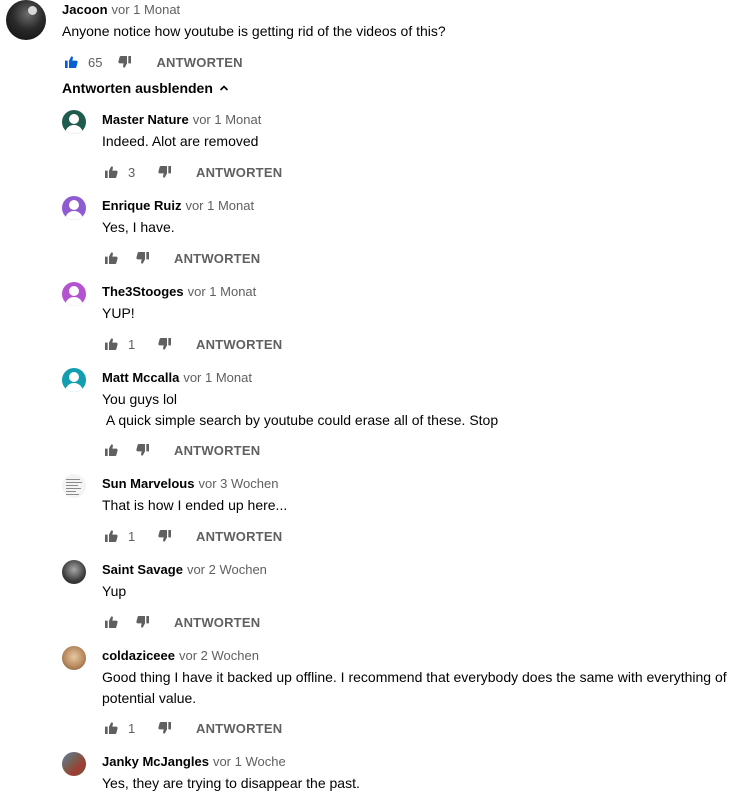  I want to click on author-line: Matt Mccalla vor 1 Monat, so click(177, 377).